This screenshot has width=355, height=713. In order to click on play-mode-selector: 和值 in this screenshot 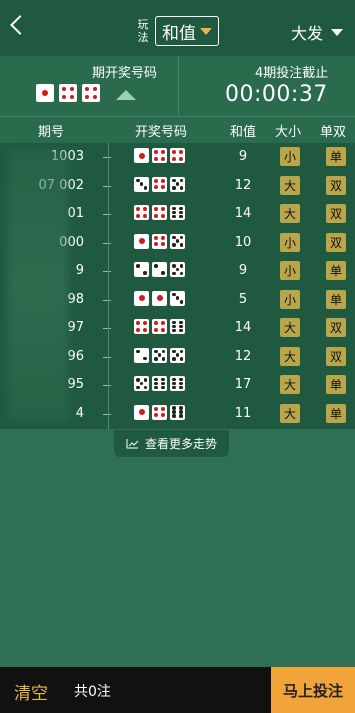, I will do `click(187, 31)`.